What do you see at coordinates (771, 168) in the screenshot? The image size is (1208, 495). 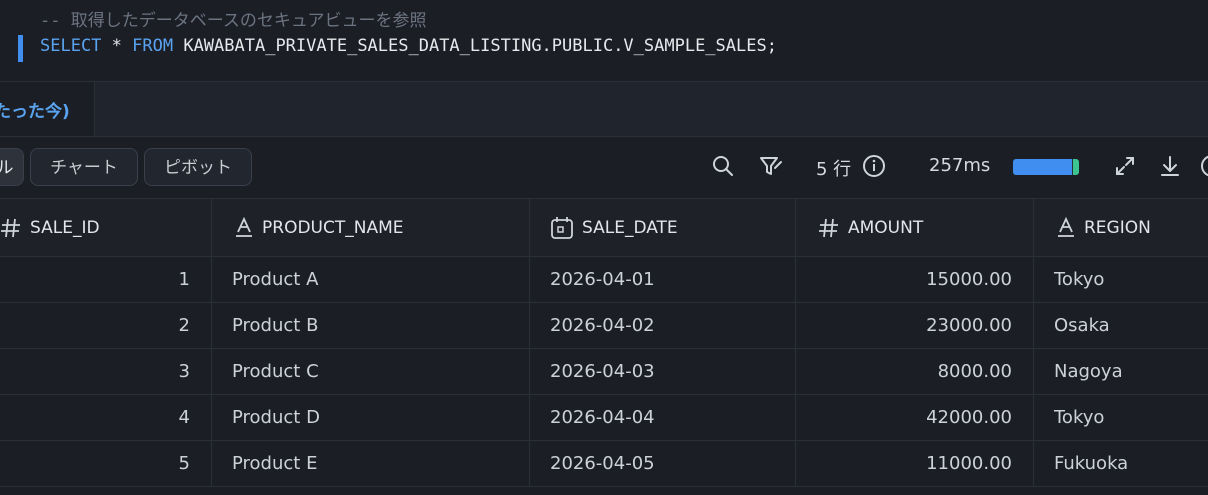 I see `filter-icon` at bounding box center [771, 168].